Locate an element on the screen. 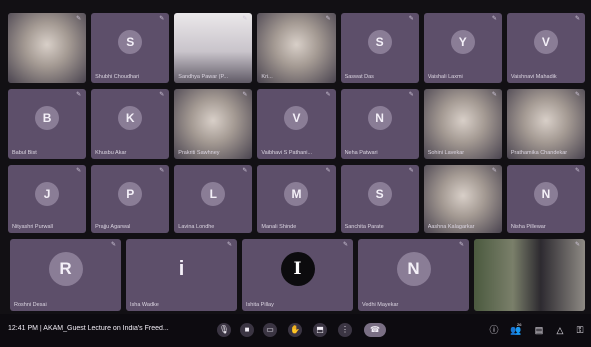 This screenshot has width=591, height=347. participant-tile: J ✎ Nityashri Purwall is located at coordinates (47, 199).